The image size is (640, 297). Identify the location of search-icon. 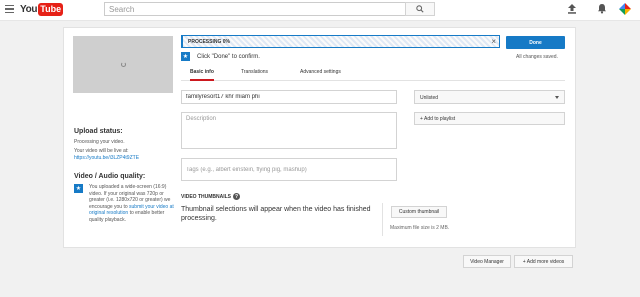
(420, 9).